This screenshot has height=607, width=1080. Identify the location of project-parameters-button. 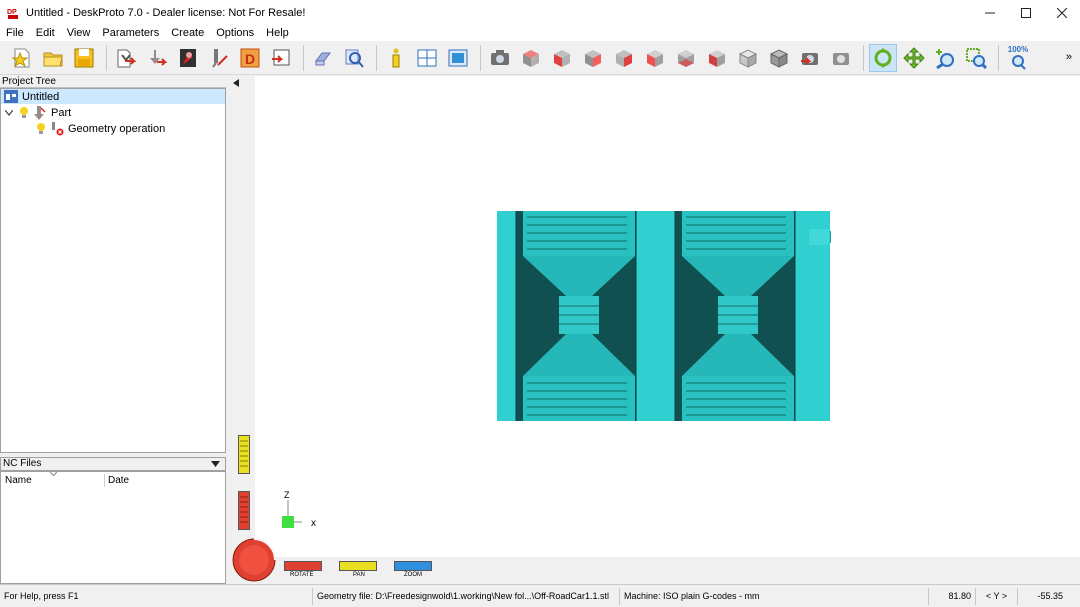
(126, 58).